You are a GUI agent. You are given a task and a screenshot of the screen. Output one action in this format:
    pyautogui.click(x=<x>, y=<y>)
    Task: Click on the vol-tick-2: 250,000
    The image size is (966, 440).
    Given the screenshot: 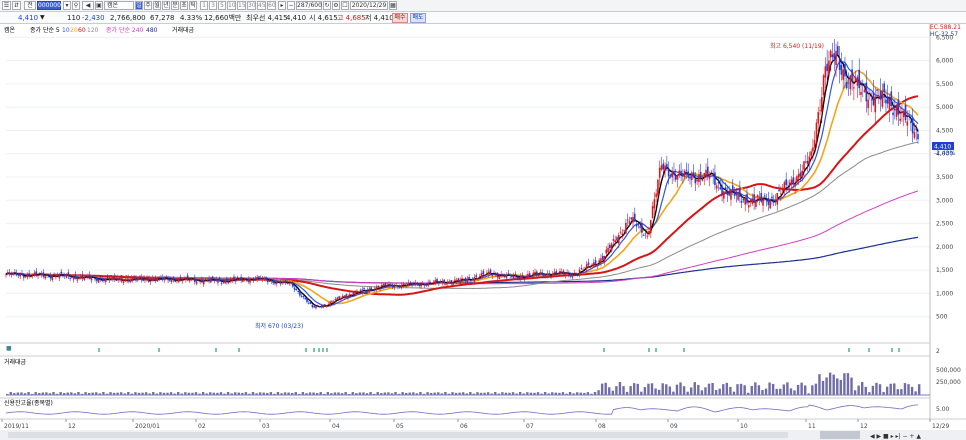 What is the action you would take?
    pyautogui.click(x=948, y=382)
    